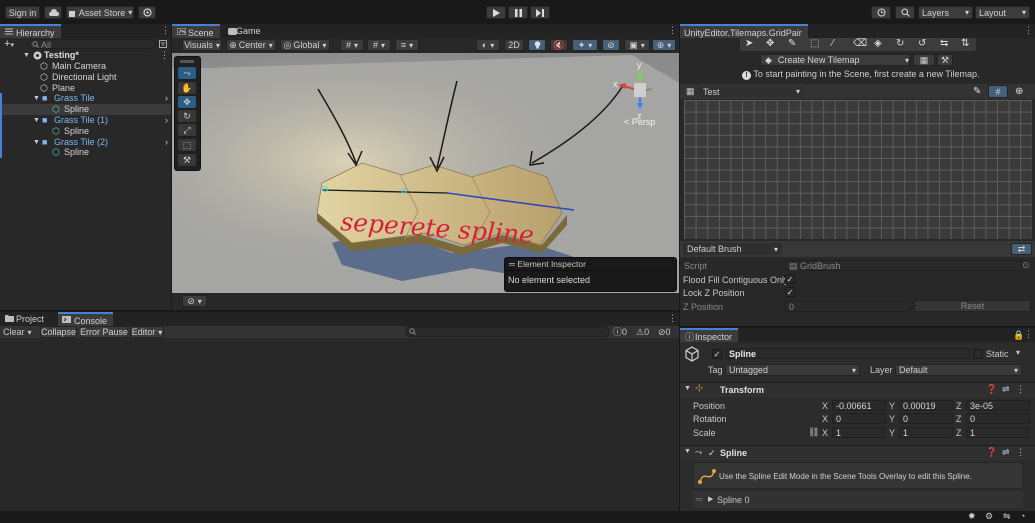 The height and width of the screenshot is (523, 1035). Describe the element at coordinates (744, 31) in the screenshot. I see `tab-tile-palette: UnityEditor.Tilemaps.GridPair` at that location.